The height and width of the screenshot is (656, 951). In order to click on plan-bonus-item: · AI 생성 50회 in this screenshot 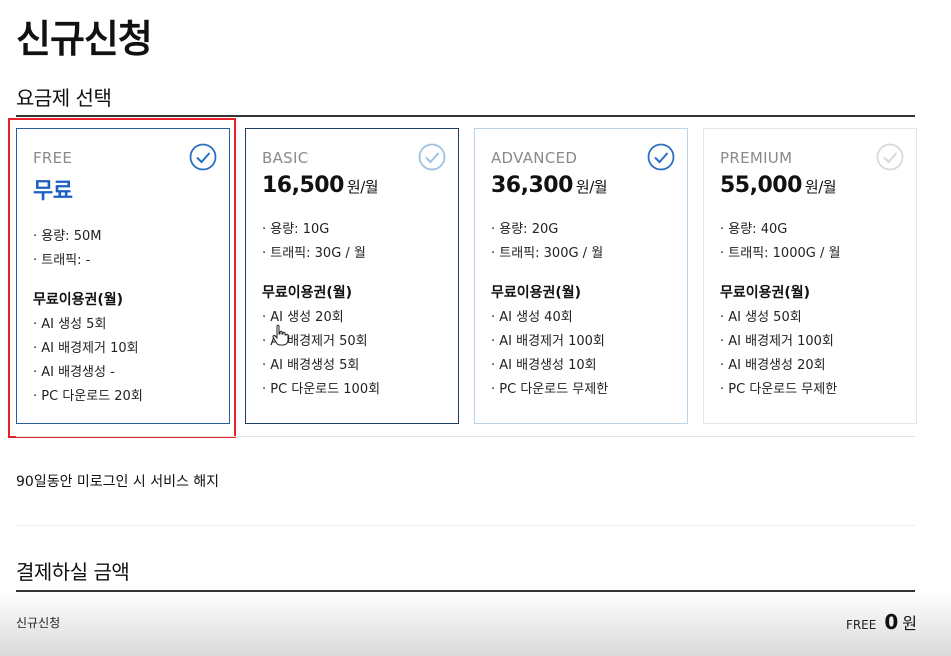, I will do `click(761, 317)`.